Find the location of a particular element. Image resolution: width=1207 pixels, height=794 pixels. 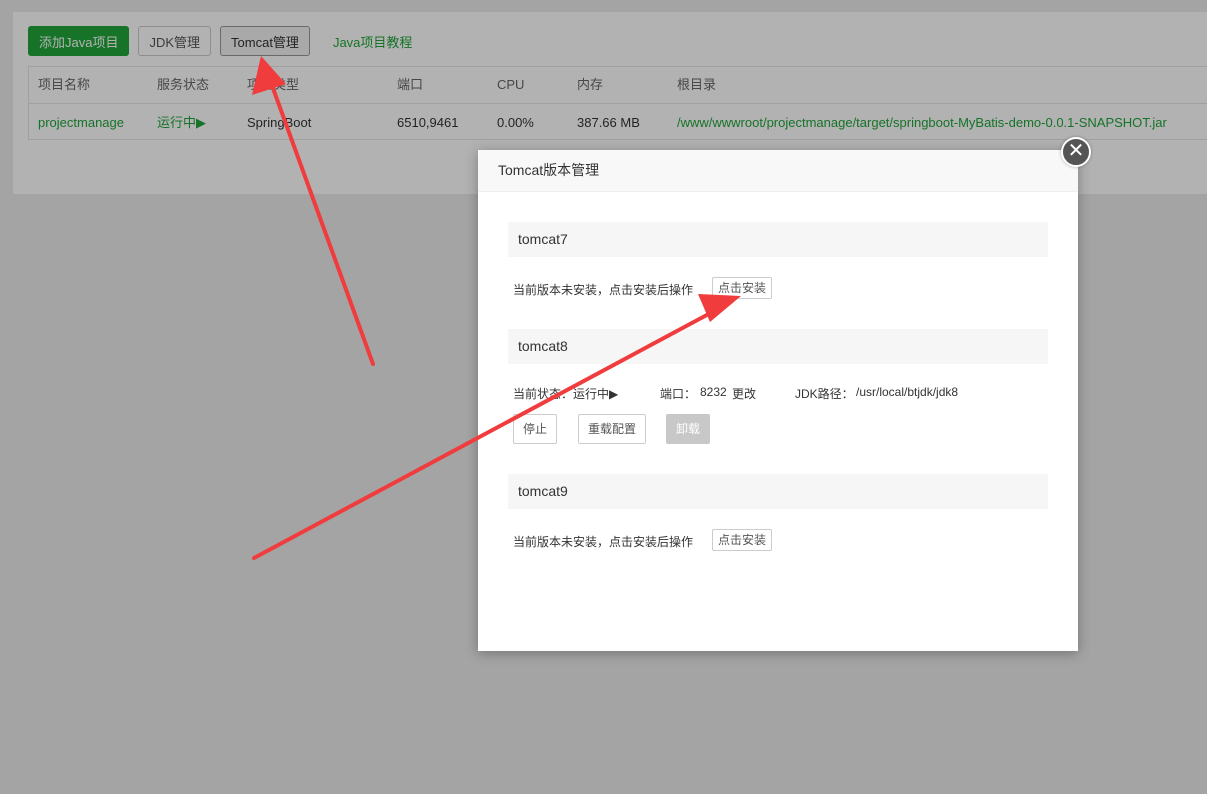

tomcat8-port-change-link: 更改 is located at coordinates (744, 393).